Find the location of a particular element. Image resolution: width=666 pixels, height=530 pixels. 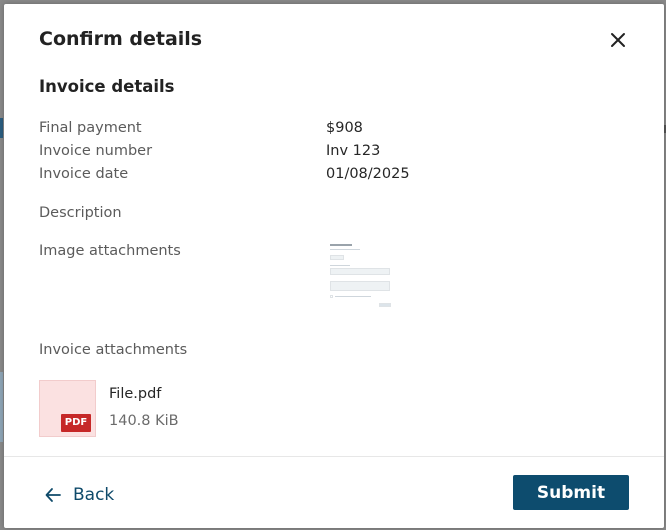

invoice-date-value: 01/08/2025 is located at coordinates (368, 174).